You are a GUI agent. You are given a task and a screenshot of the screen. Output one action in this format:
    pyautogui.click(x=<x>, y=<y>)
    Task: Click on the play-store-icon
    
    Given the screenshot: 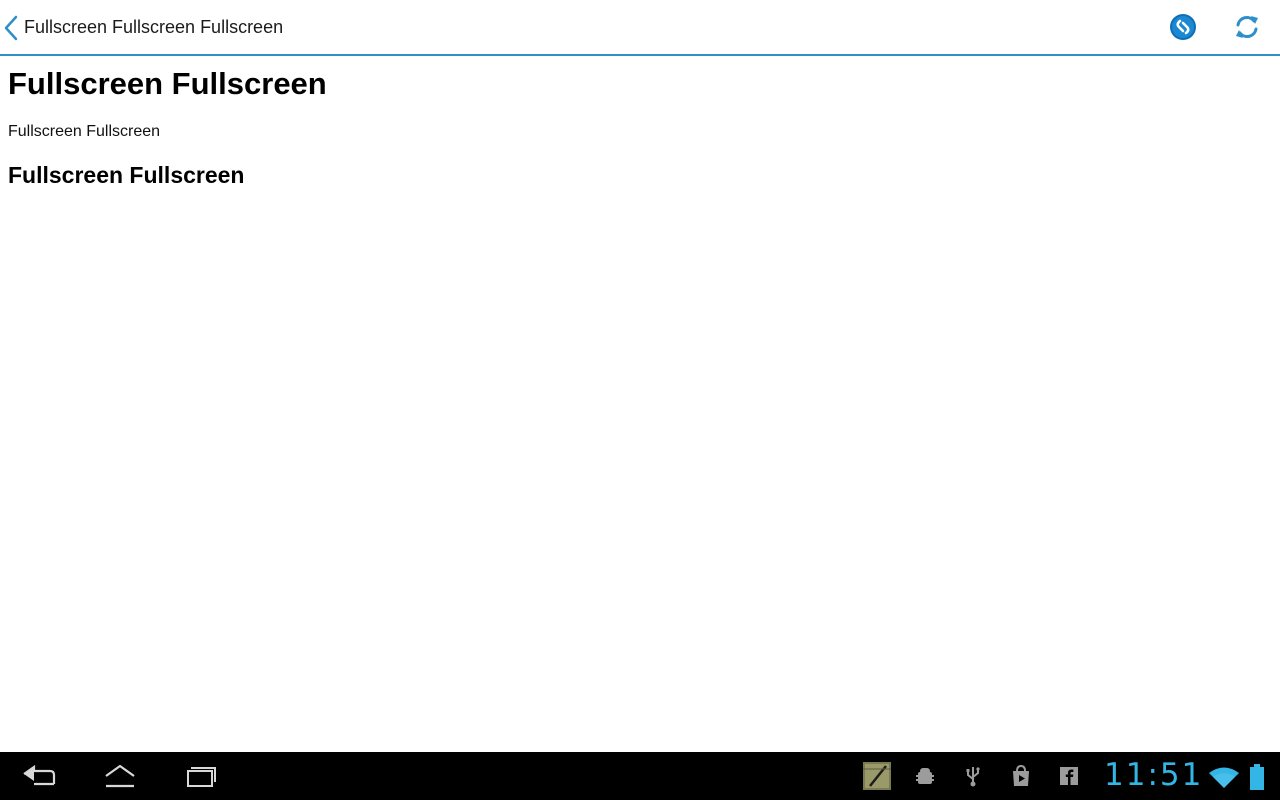 What is the action you would take?
    pyautogui.click(x=1021, y=776)
    